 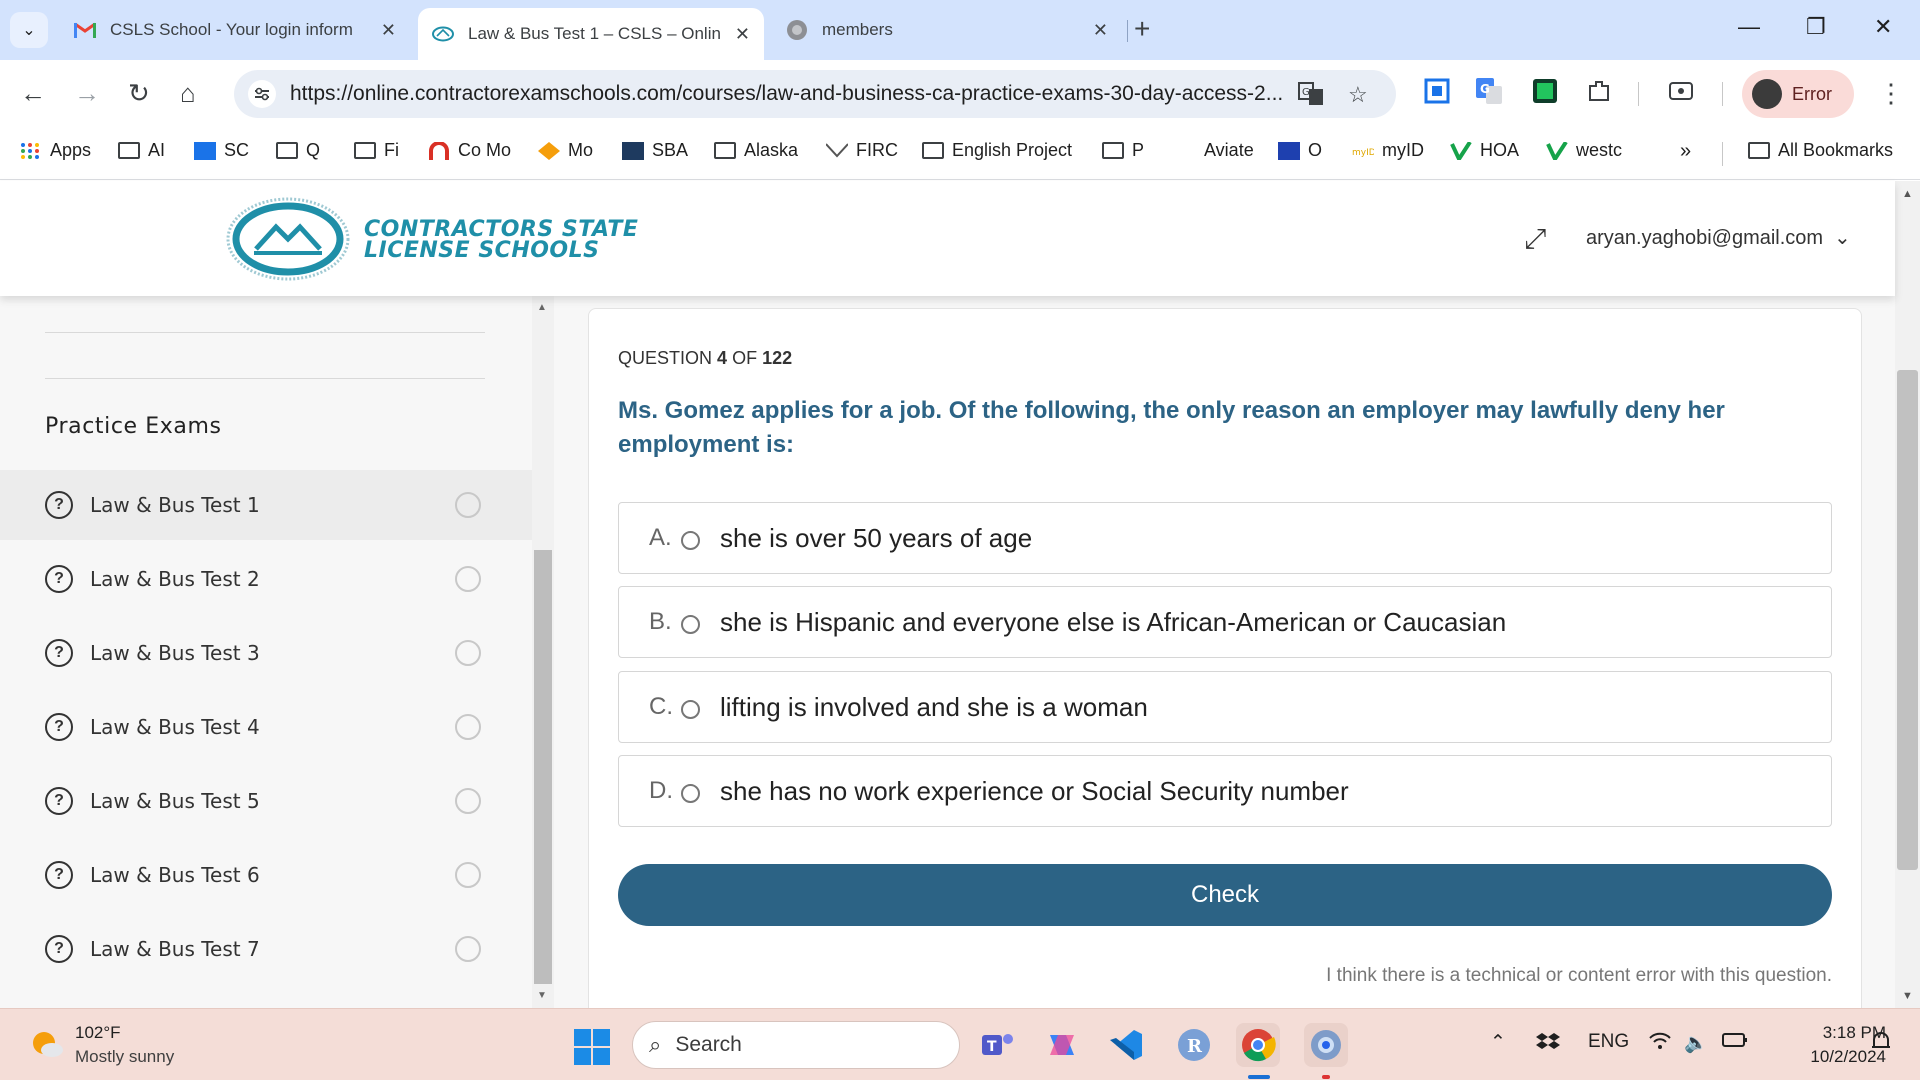 What do you see at coordinates (1749, 27) in the screenshot?
I see `minimize-icon: —` at bounding box center [1749, 27].